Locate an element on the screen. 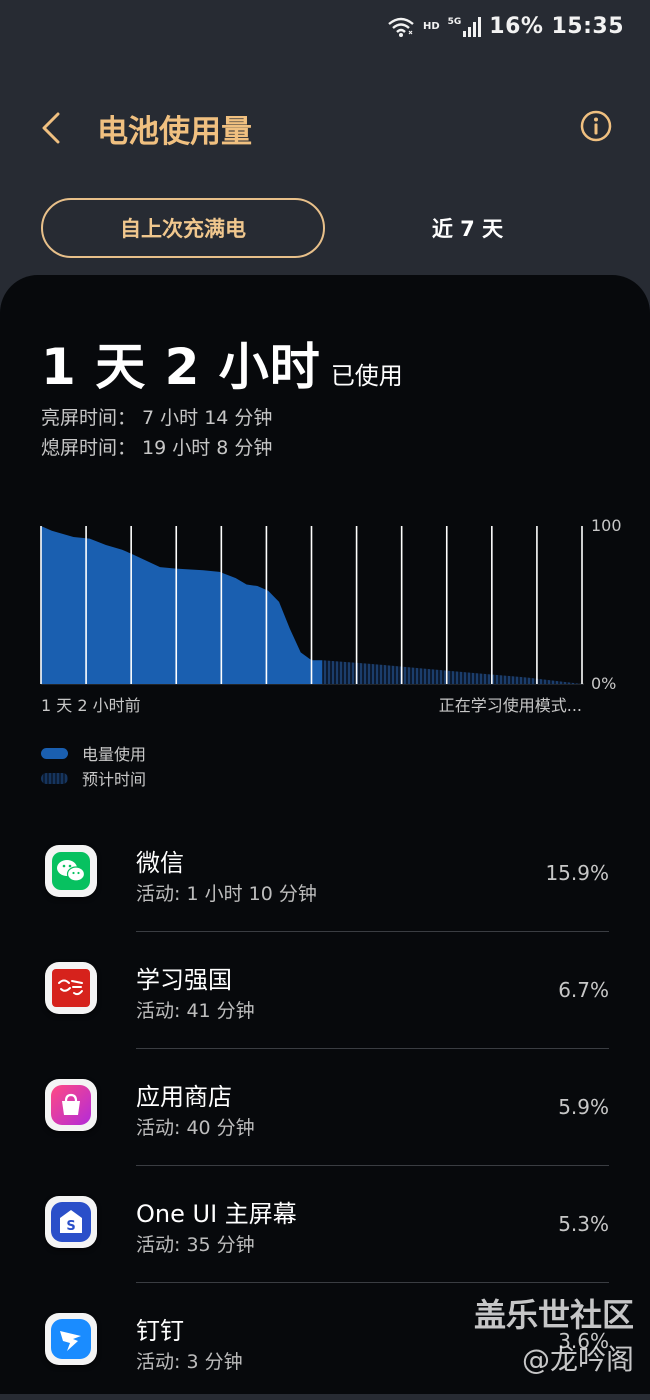 This screenshot has height=1400, width=650. battery-percent: 16% is located at coordinates (516, 26).